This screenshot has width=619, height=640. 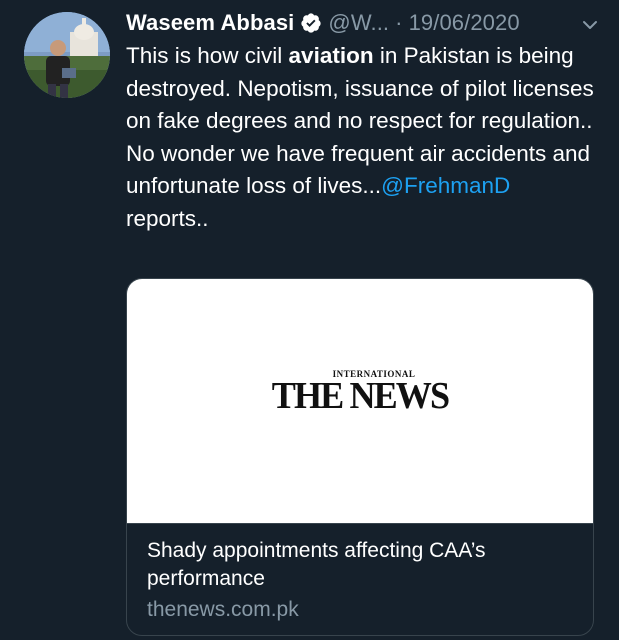 I want to click on the-news-logo: INTERNATIONAL THE NEWS, so click(x=360, y=393).